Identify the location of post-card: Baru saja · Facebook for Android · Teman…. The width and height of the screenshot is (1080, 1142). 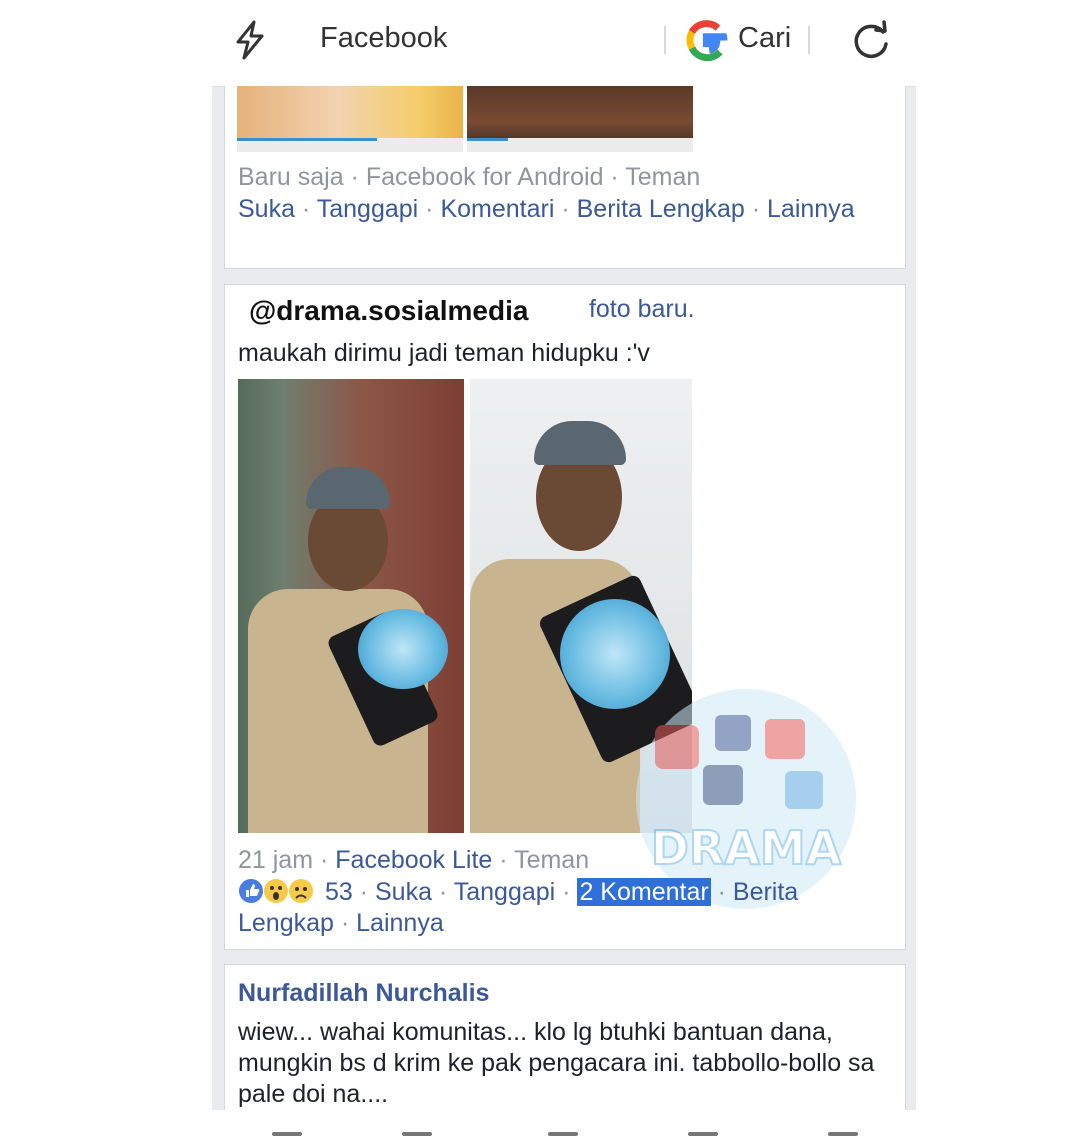
(565, 177).